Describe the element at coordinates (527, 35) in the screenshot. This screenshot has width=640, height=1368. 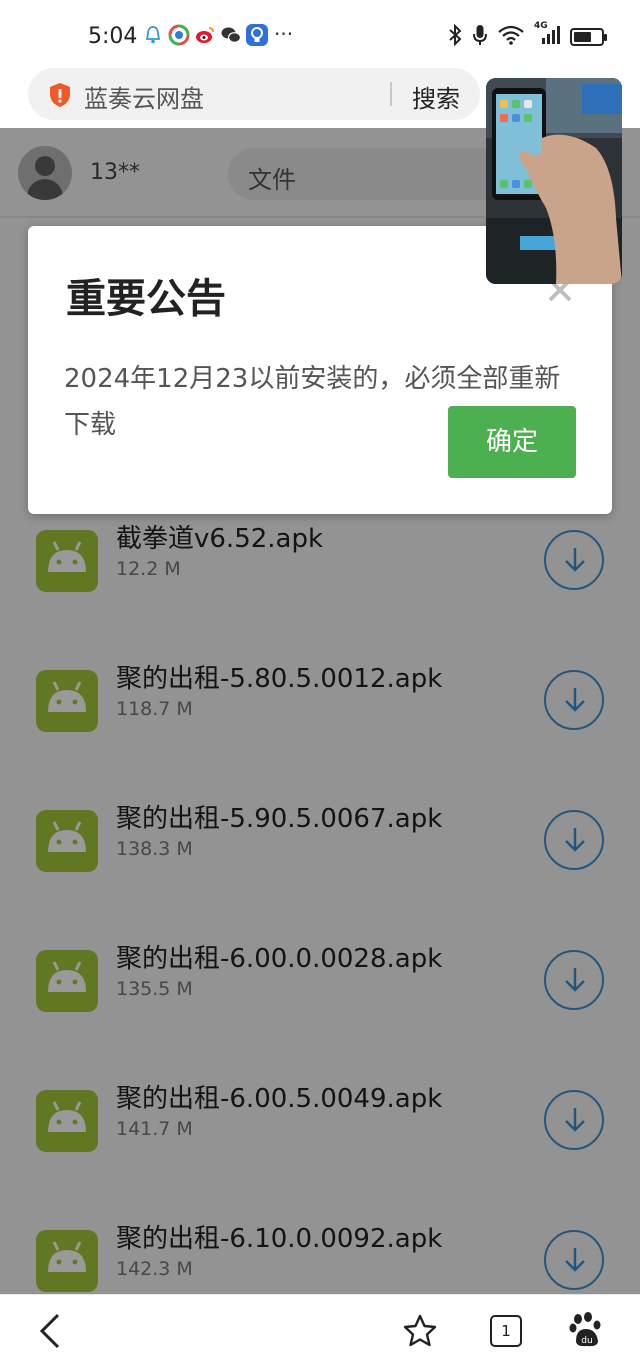
I see `status-right-icons: 4G` at that location.